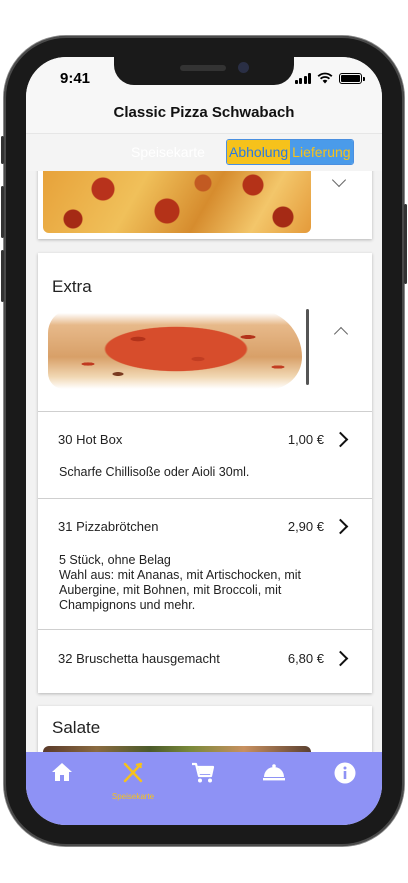 This screenshot has width=408, height=883. What do you see at coordinates (2, 150) in the screenshot?
I see `mute-switch` at bounding box center [2, 150].